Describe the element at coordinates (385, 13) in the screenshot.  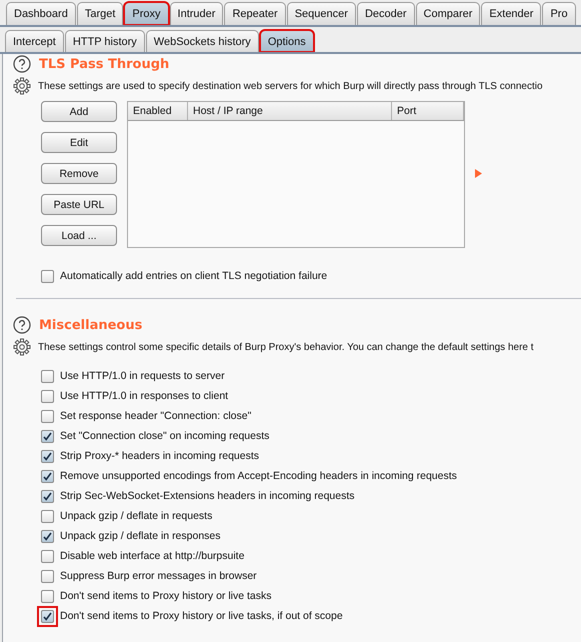
I see `tab: Decoder` at that location.